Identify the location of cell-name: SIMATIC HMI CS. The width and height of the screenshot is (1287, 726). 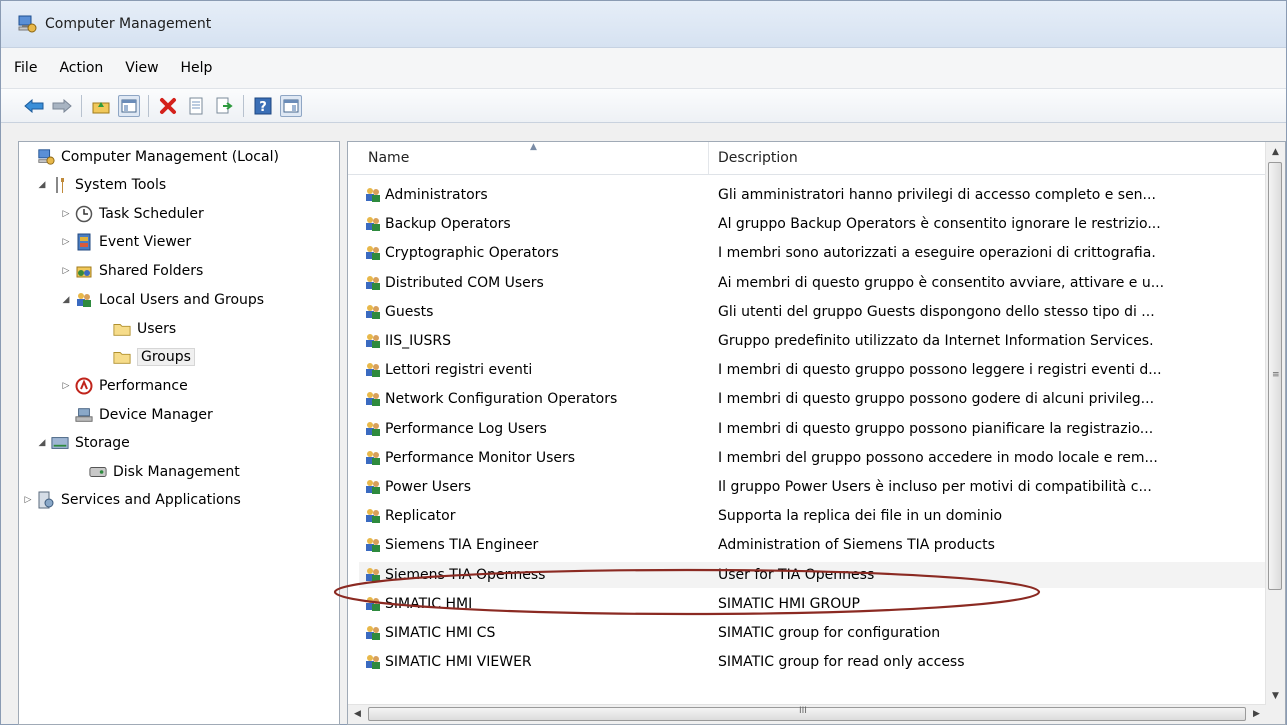
(534, 633).